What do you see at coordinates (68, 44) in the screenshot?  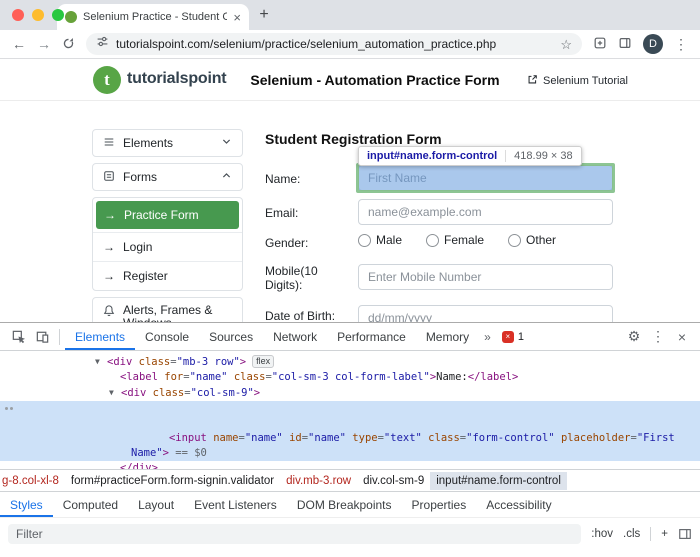 I see `reload-icon` at bounding box center [68, 44].